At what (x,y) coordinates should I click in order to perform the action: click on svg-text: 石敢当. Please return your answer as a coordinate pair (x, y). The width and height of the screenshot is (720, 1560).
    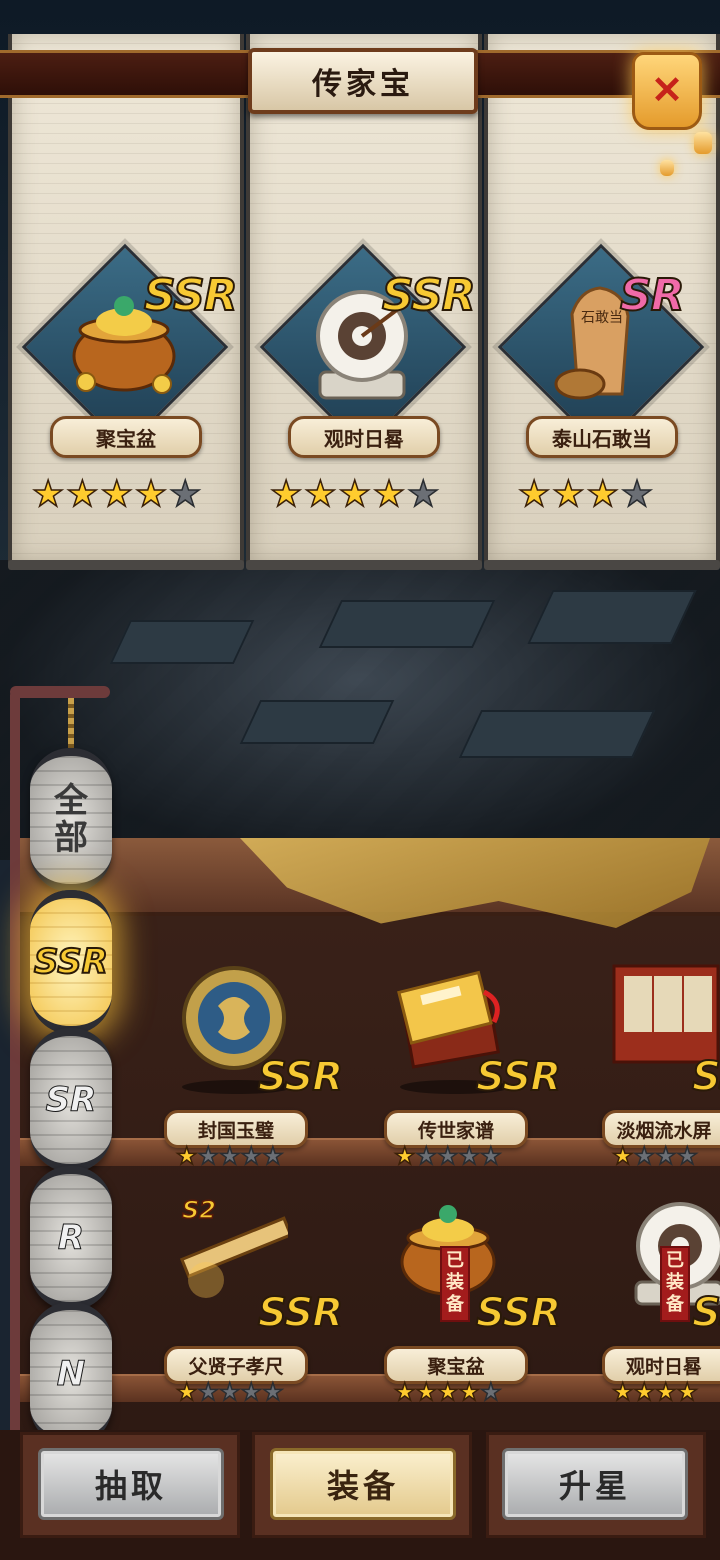
    Looking at the image, I should click on (602, 318).